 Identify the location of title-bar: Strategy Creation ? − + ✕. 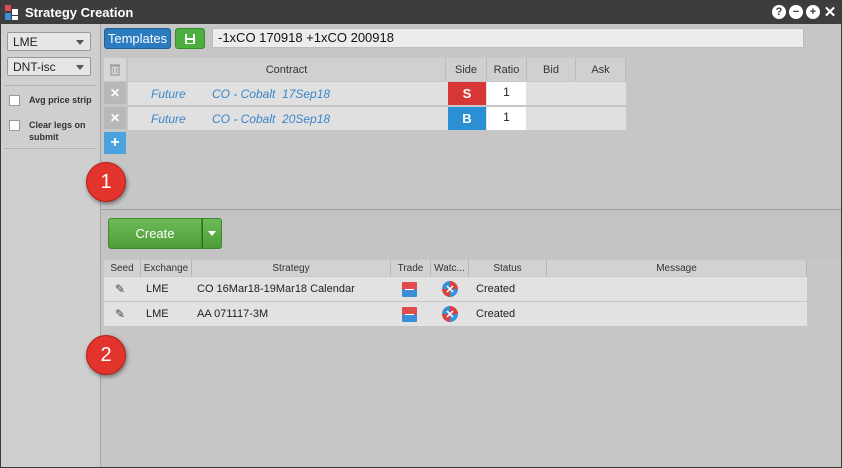
(421, 12).